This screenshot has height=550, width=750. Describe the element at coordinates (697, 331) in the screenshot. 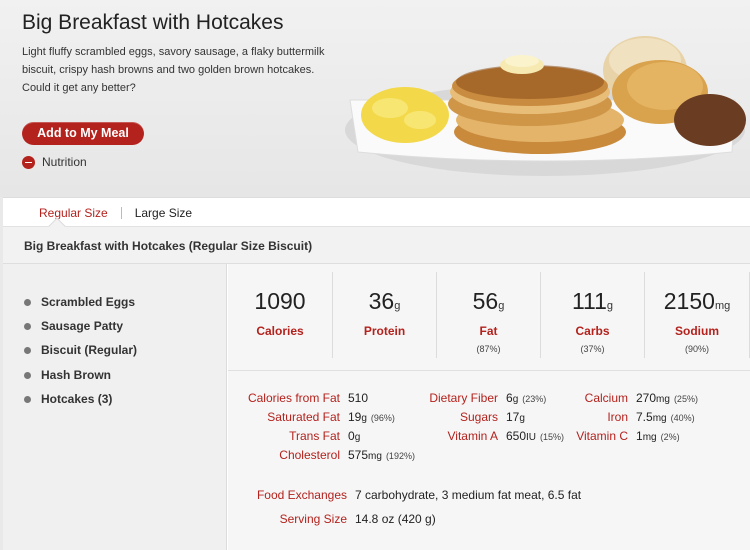

I see `stat-label: Sodium` at that location.